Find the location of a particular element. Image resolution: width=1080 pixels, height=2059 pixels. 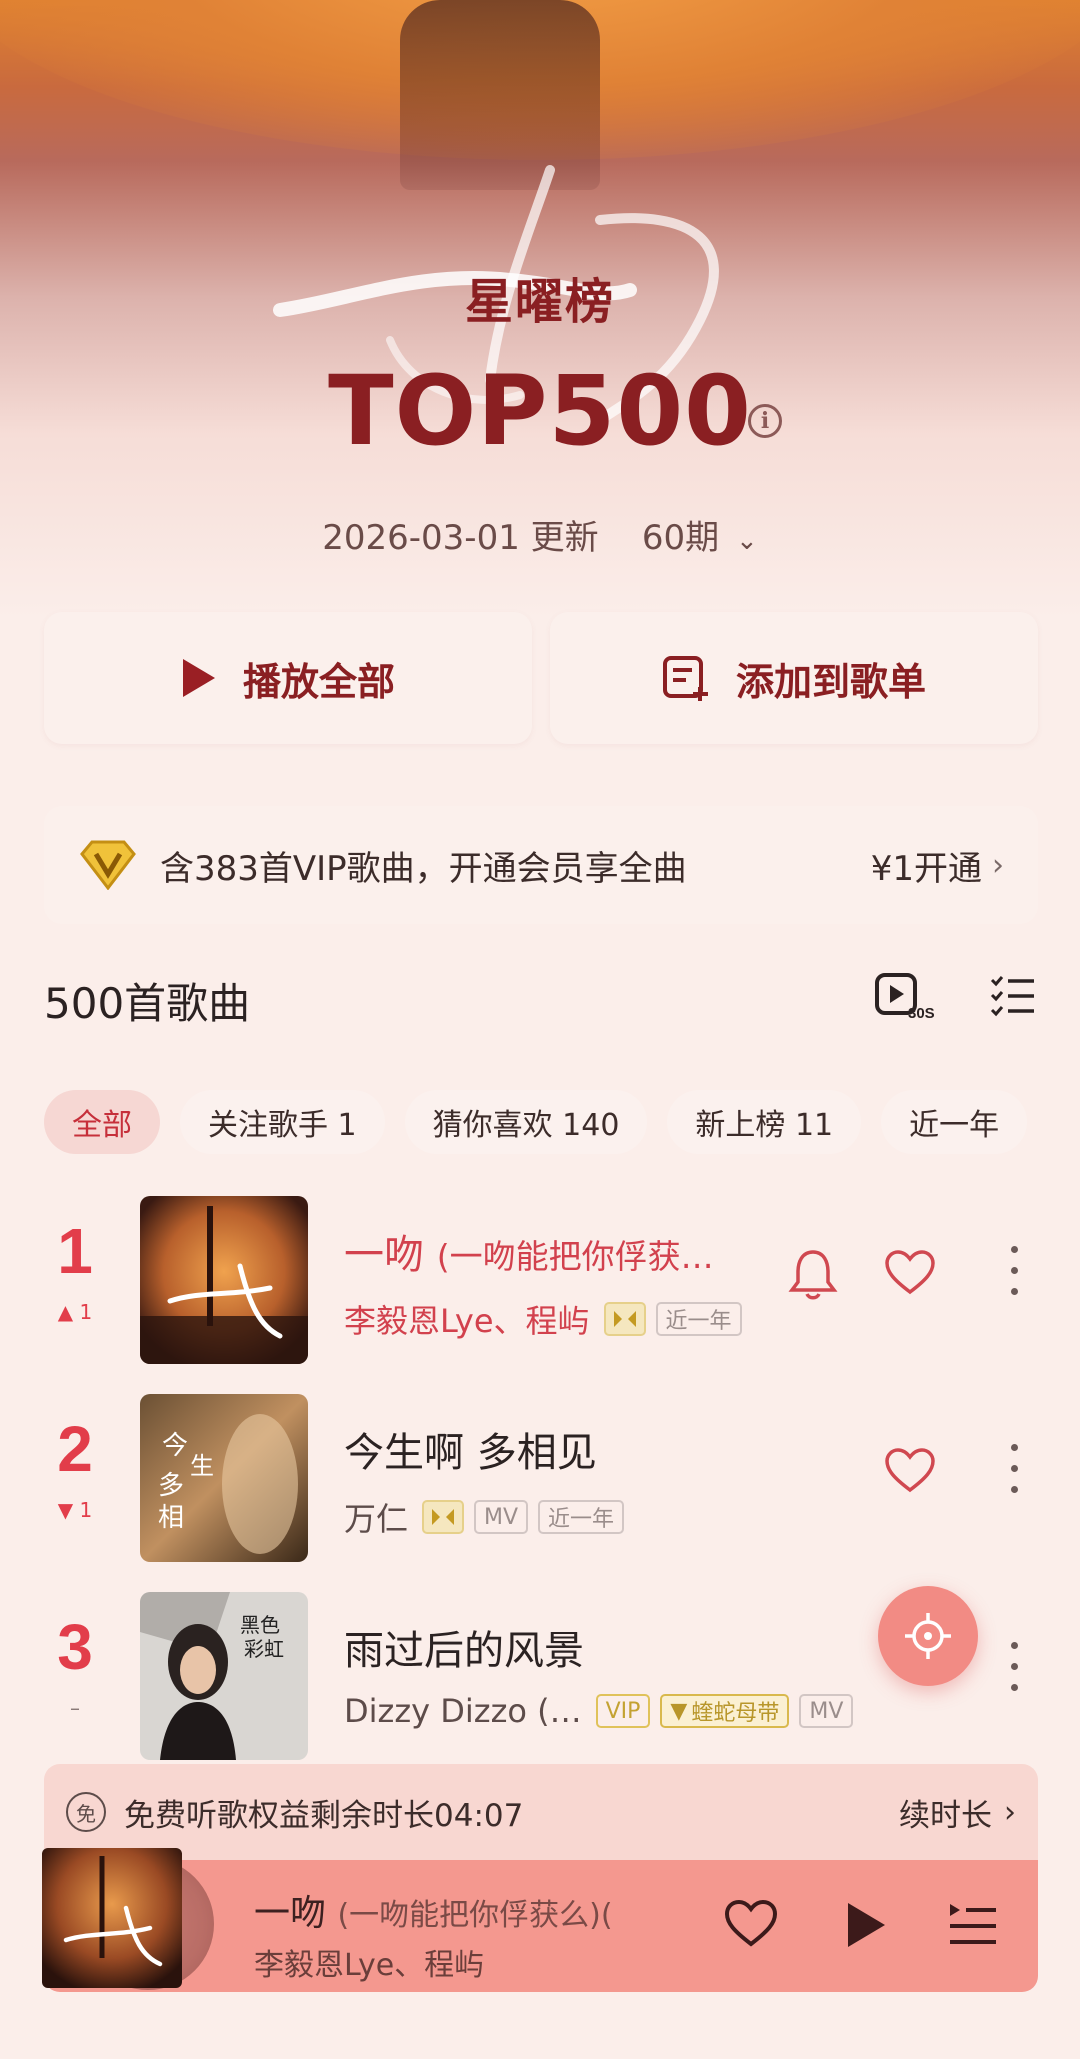

playlist-queue-icon is located at coordinates (973, 1927).